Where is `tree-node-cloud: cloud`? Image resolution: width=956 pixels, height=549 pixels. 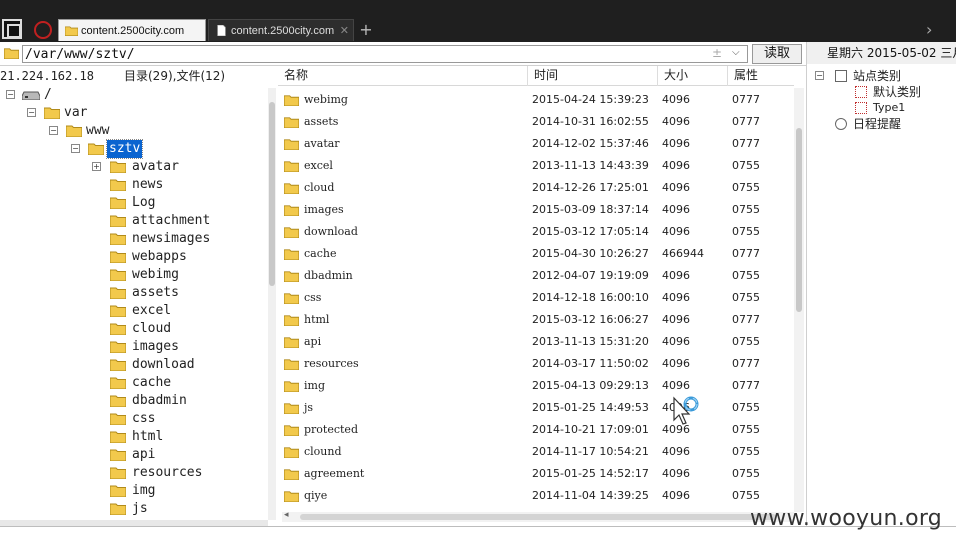 tree-node-cloud: cloud is located at coordinates (130, 329).